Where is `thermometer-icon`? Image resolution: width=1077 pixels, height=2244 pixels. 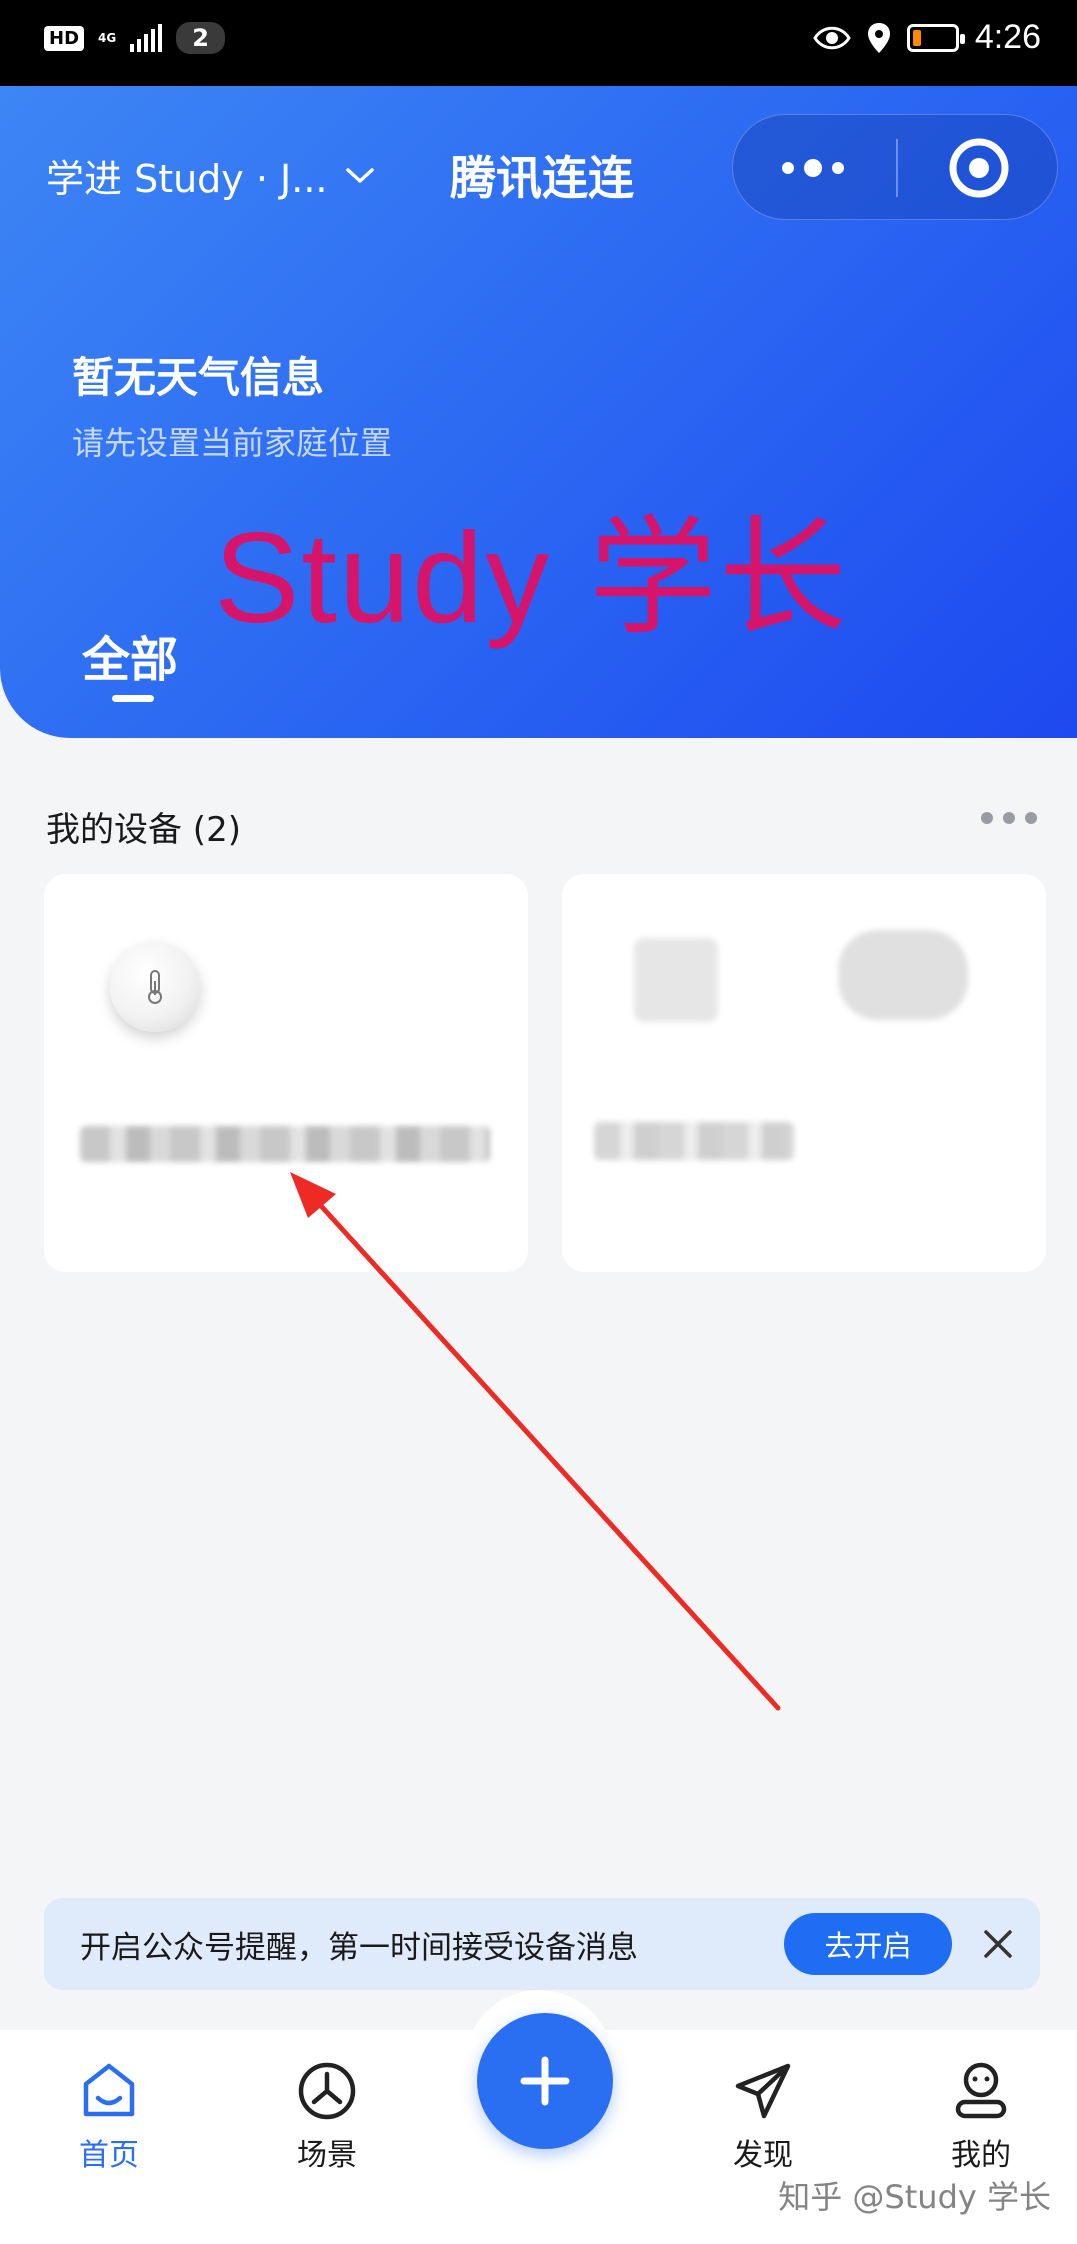
thermometer-icon is located at coordinates (155, 987).